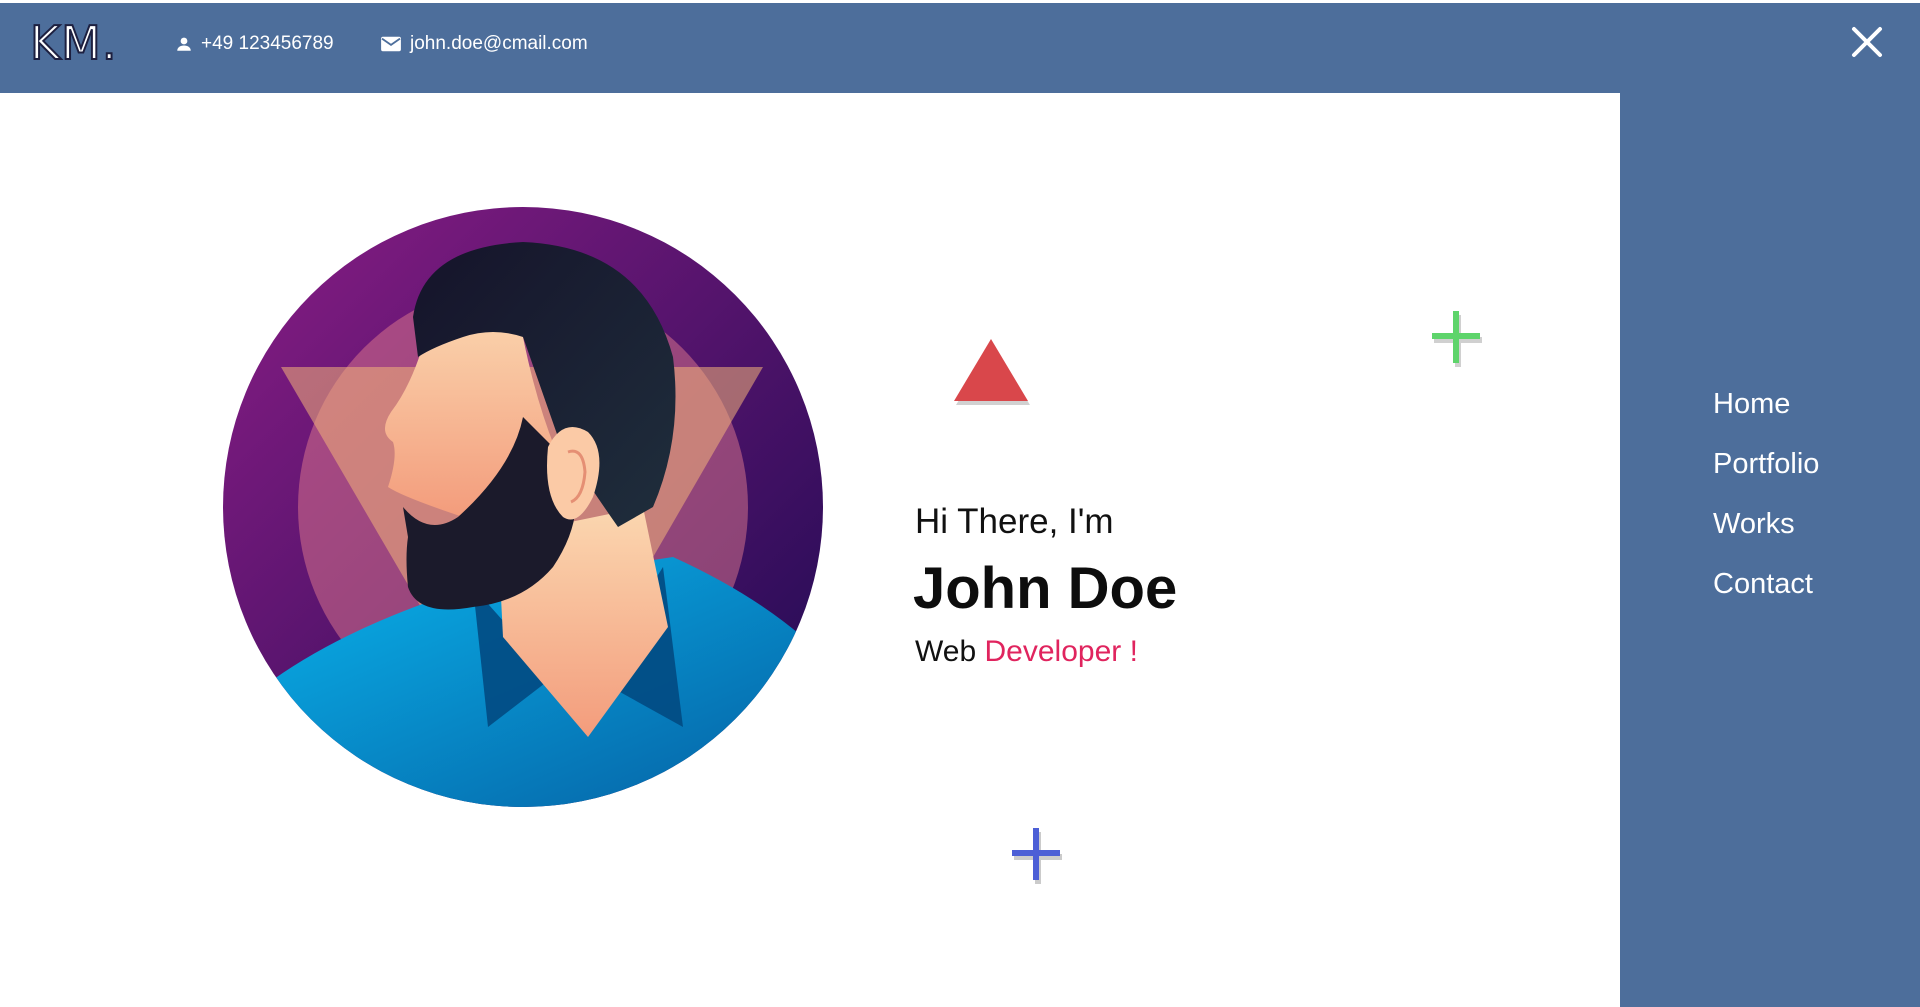  Describe the element at coordinates (1045, 588) in the screenshot. I see `hero-name: John Doe` at that location.